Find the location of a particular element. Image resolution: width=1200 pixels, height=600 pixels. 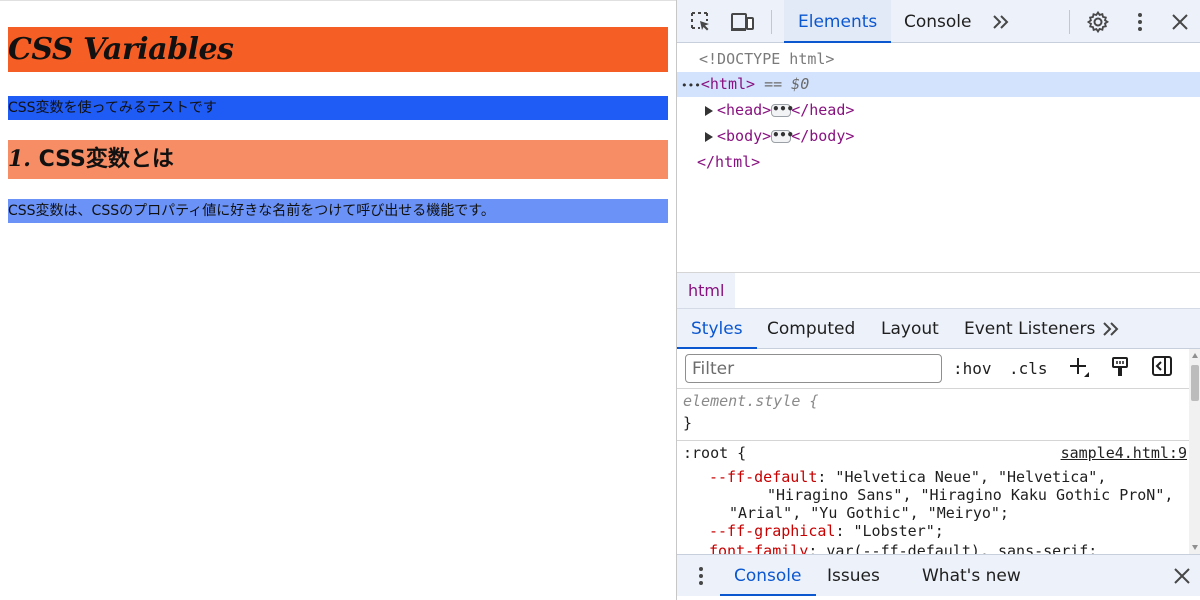

scroll-thumb is located at coordinates (1195, 383).